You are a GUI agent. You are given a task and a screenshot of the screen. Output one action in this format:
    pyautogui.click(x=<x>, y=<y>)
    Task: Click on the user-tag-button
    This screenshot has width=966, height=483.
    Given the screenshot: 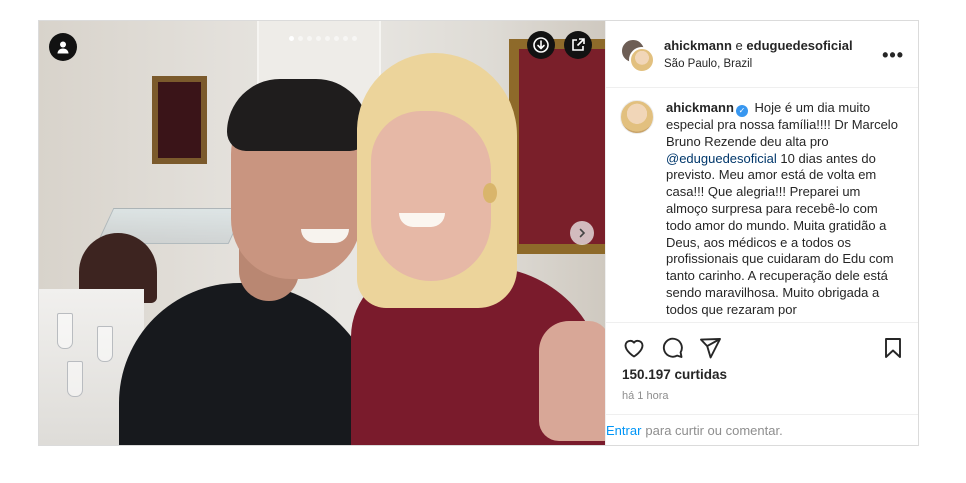 What is the action you would take?
    pyautogui.click(x=63, y=47)
    